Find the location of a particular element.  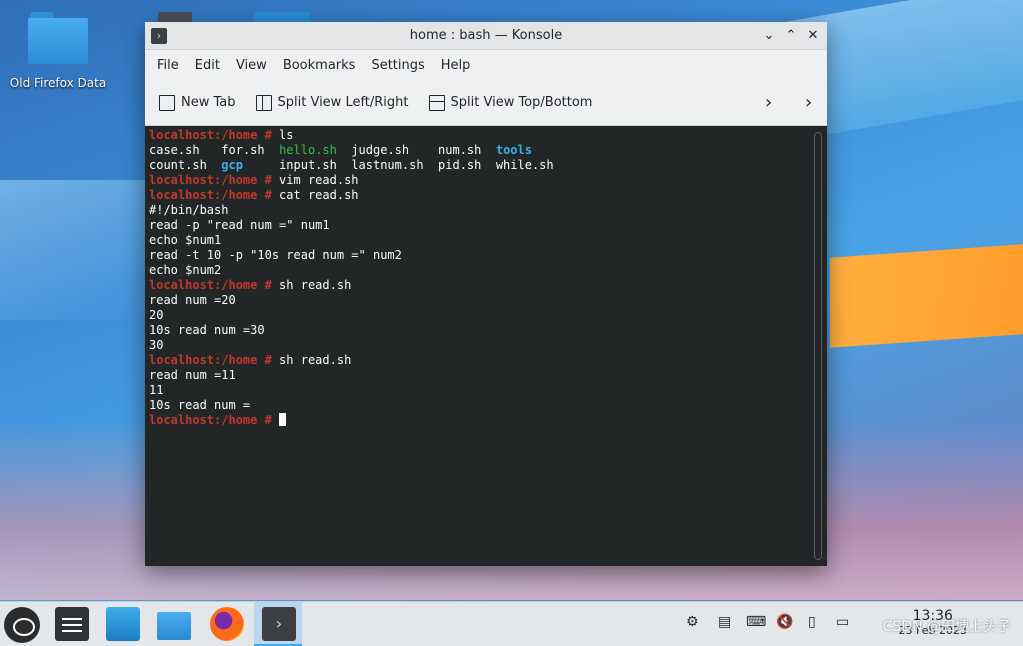

display-icon: ▭ is located at coordinates (842, 622).